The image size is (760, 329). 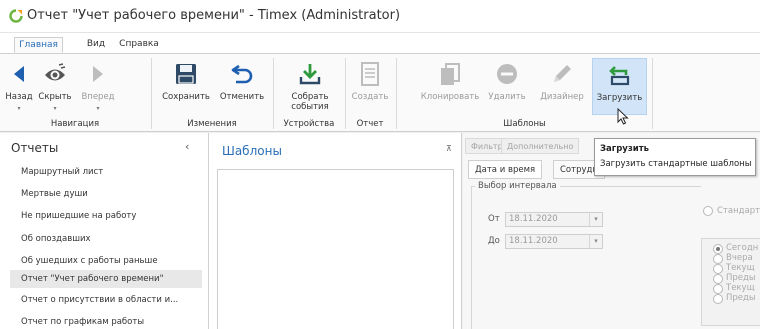 What do you see at coordinates (106, 239) in the screenshot?
I see `report-list-item: Об опоздавших` at bounding box center [106, 239].